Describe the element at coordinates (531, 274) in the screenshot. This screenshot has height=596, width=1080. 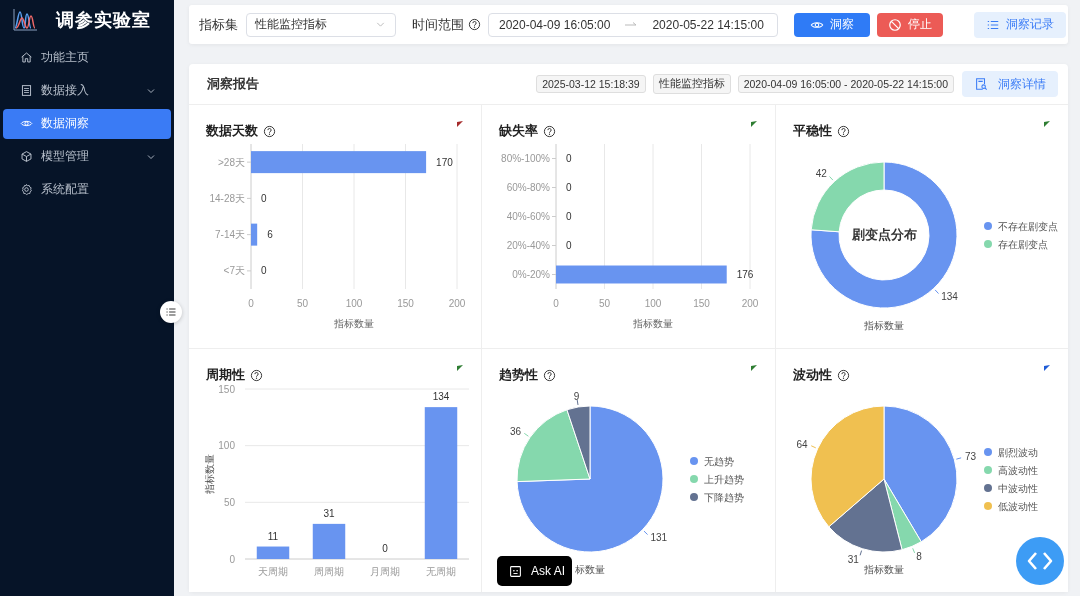
I see `category-label: 0%-20%` at that location.